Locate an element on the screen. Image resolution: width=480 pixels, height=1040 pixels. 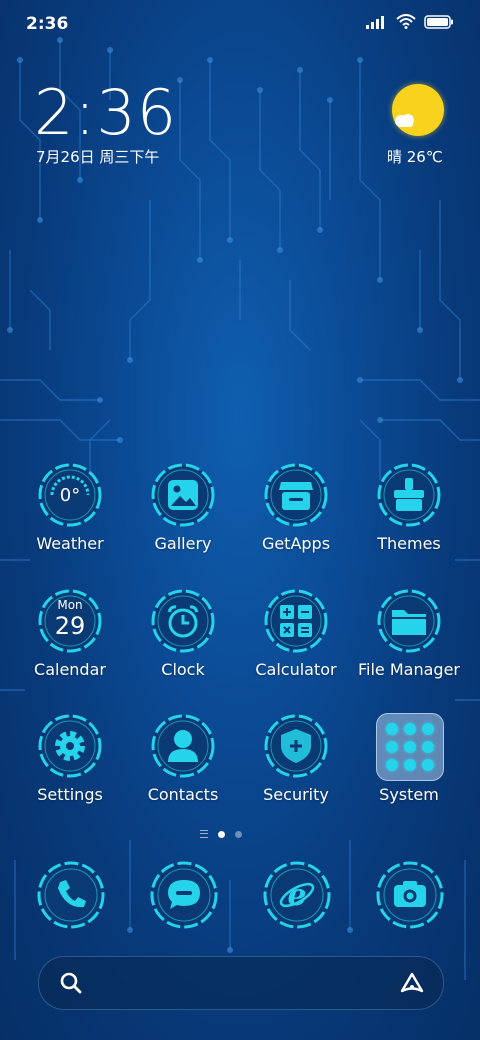
themes-icon is located at coordinates (409, 494).